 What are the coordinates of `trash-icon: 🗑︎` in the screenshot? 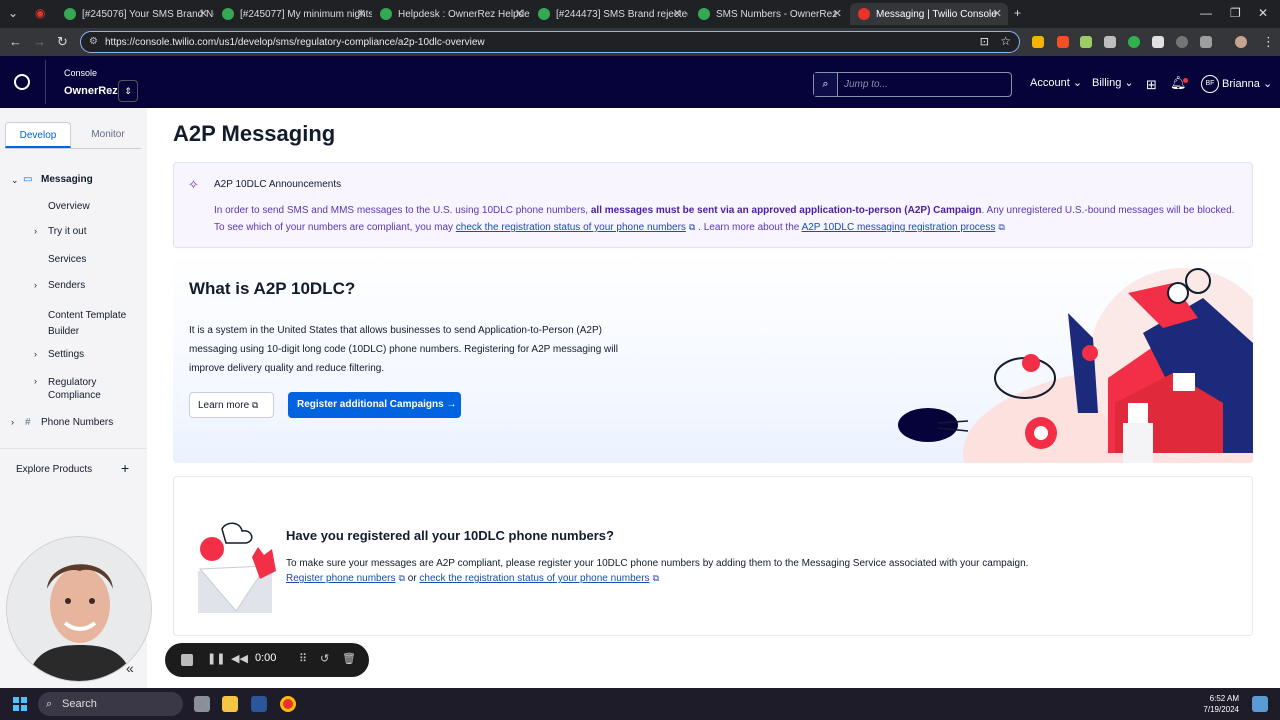 It's located at (349, 658).